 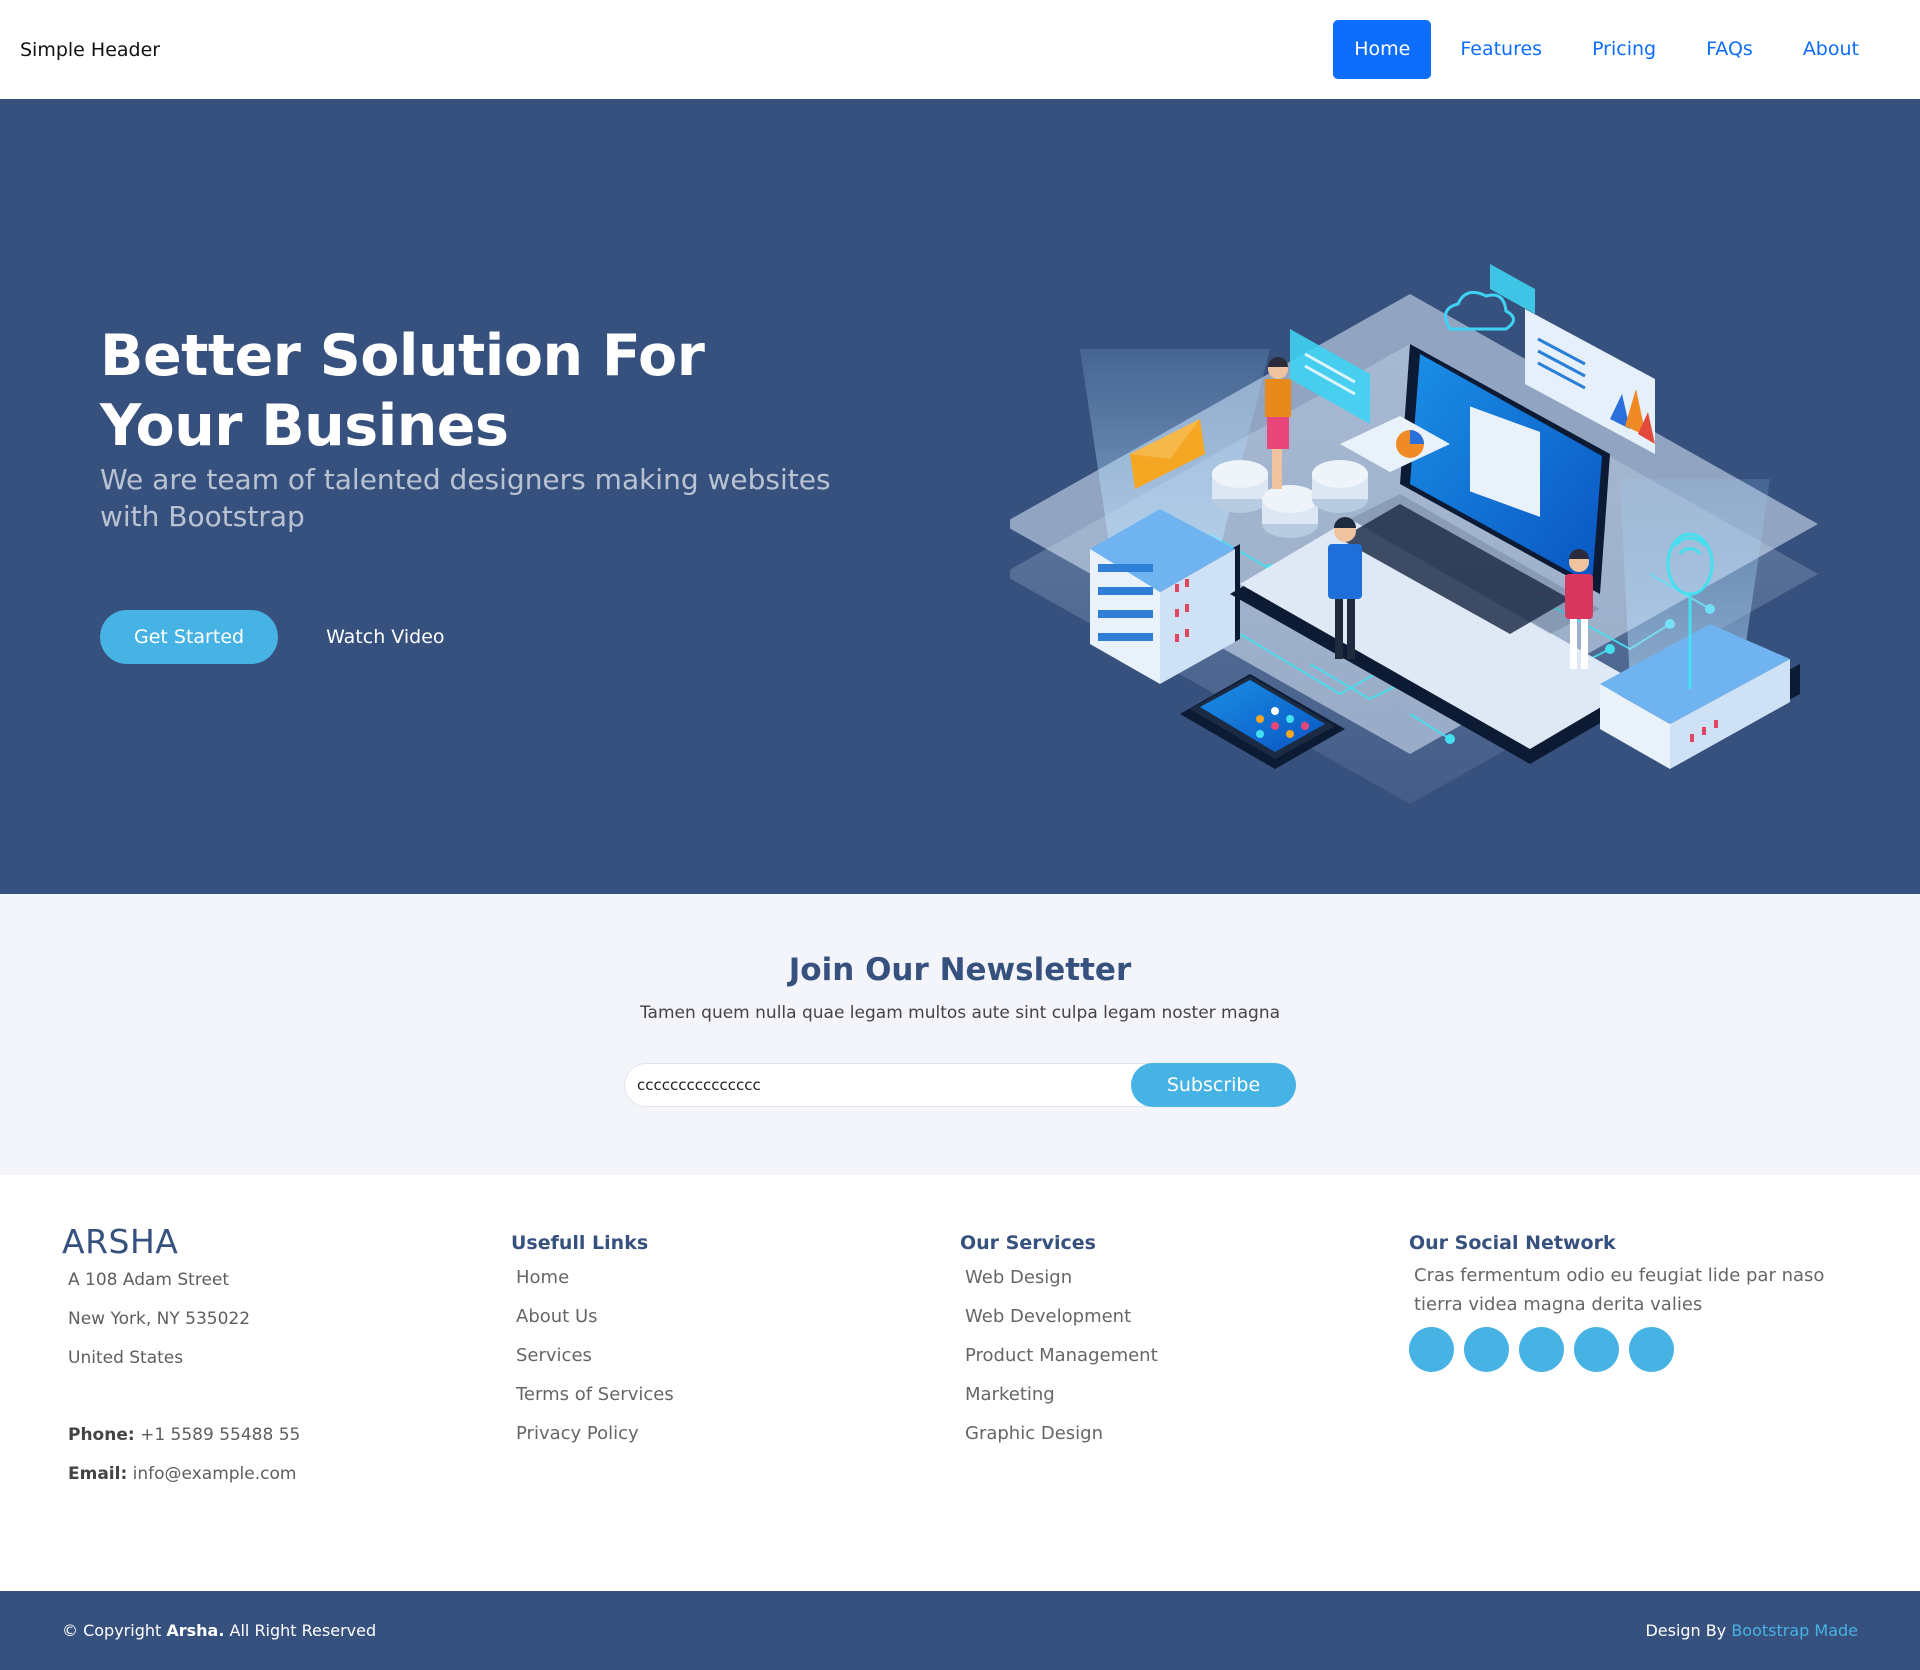 I want to click on nav-about: About, so click(x=1831, y=49).